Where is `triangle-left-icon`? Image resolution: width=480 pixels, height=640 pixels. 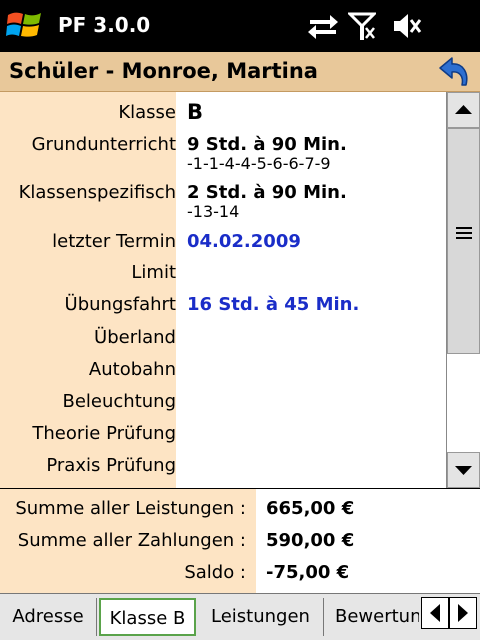
triangle-left-icon is located at coordinates (435, 613).